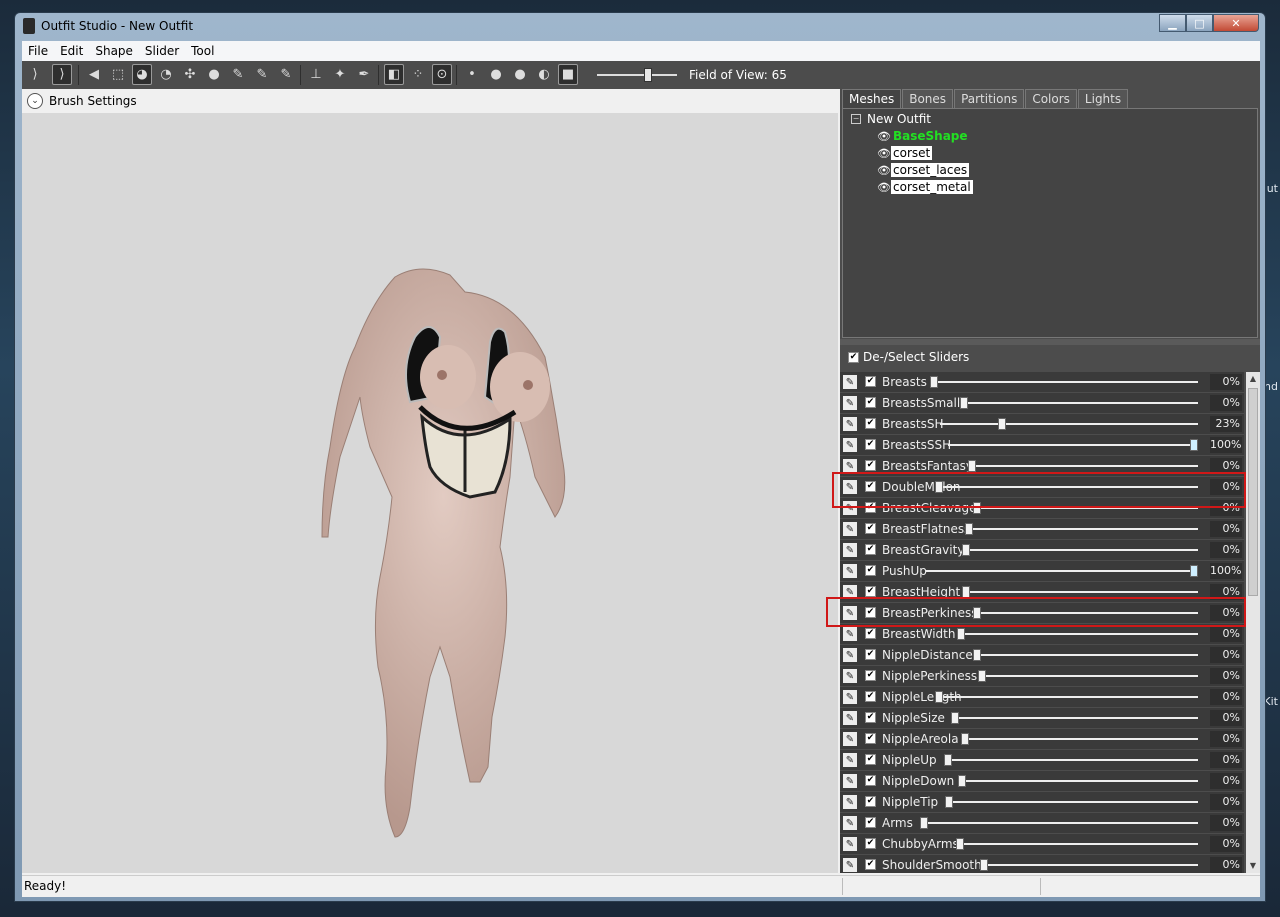  What do you see at coordinates (544, 74) in the screenshot?
I see `wireframe-icon: ◐` at bounding box center [544, 74].